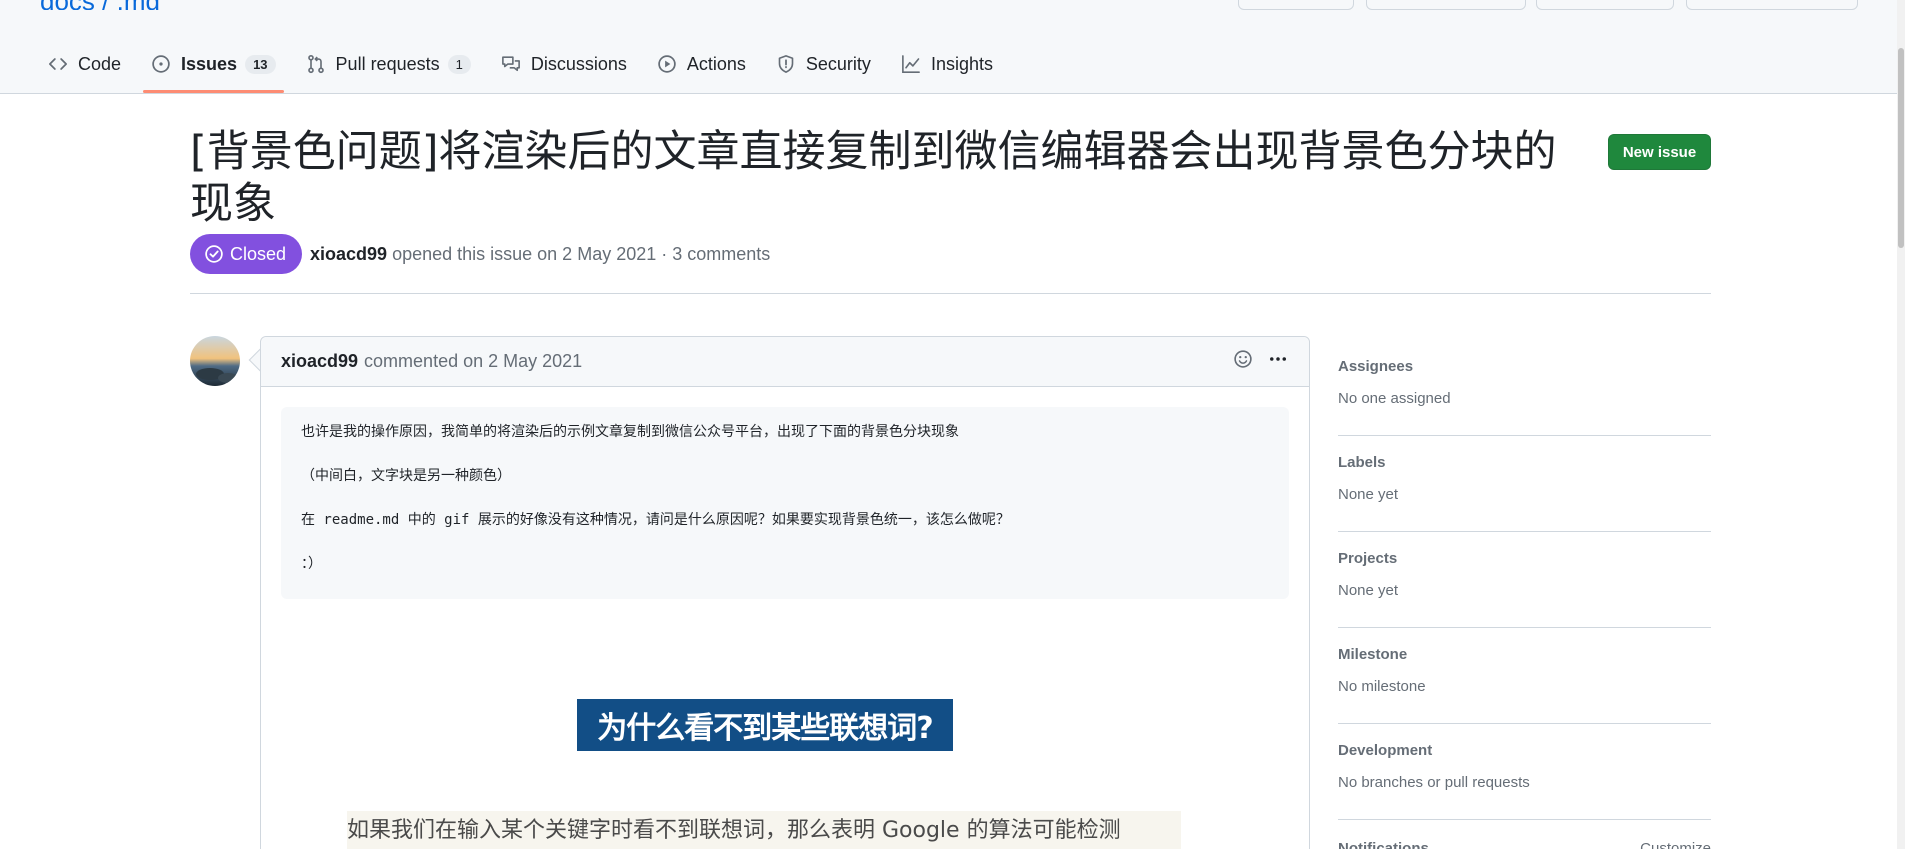  What do you see at coordinates (1524, 580) in the screenshot?
I see `sidebar-projects: Projects None yet` at bounding box center [1524, 580].